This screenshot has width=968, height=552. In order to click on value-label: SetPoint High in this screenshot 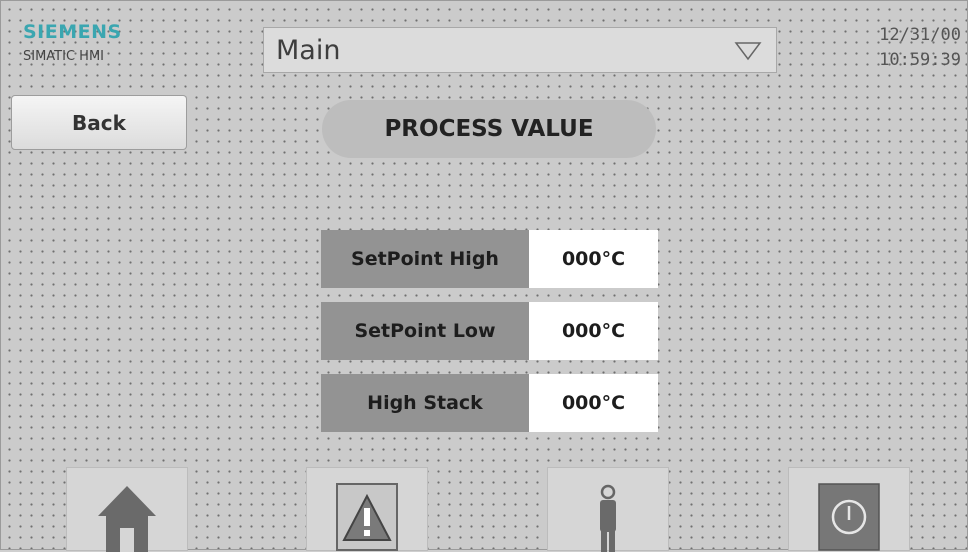, I will do `click(425, 259)`.